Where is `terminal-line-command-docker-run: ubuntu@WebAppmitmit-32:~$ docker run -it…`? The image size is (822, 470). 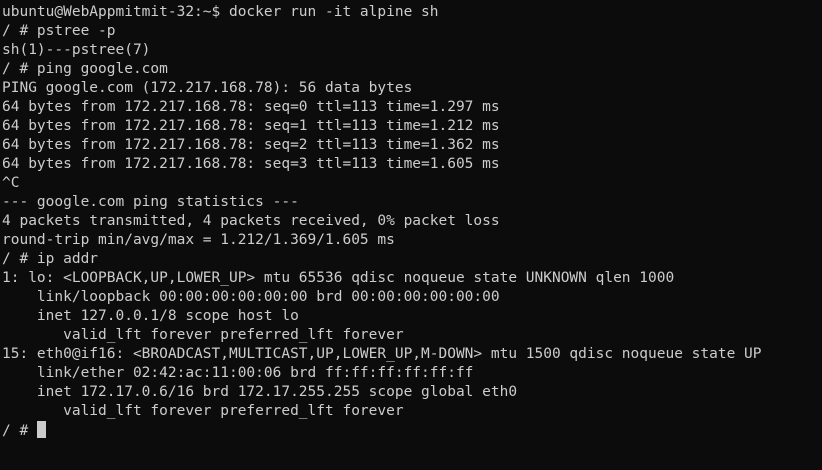
terminal-line-command-docker-run: ubuntu@WebAppmitmit-32:~$ docker run -it… is located at coordinates (220, 12).